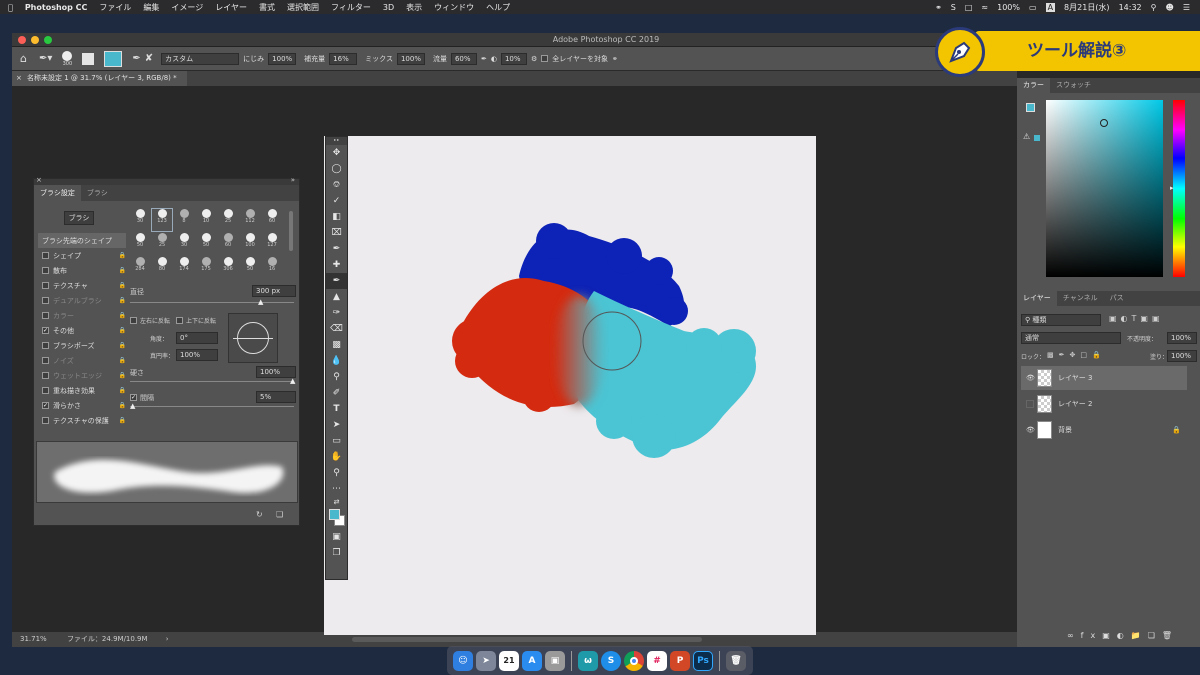 The height and width of the screenshot is (675, 1200). I want to click on option-build-up: 重ね描き効果 🔒, so click(82, 390).